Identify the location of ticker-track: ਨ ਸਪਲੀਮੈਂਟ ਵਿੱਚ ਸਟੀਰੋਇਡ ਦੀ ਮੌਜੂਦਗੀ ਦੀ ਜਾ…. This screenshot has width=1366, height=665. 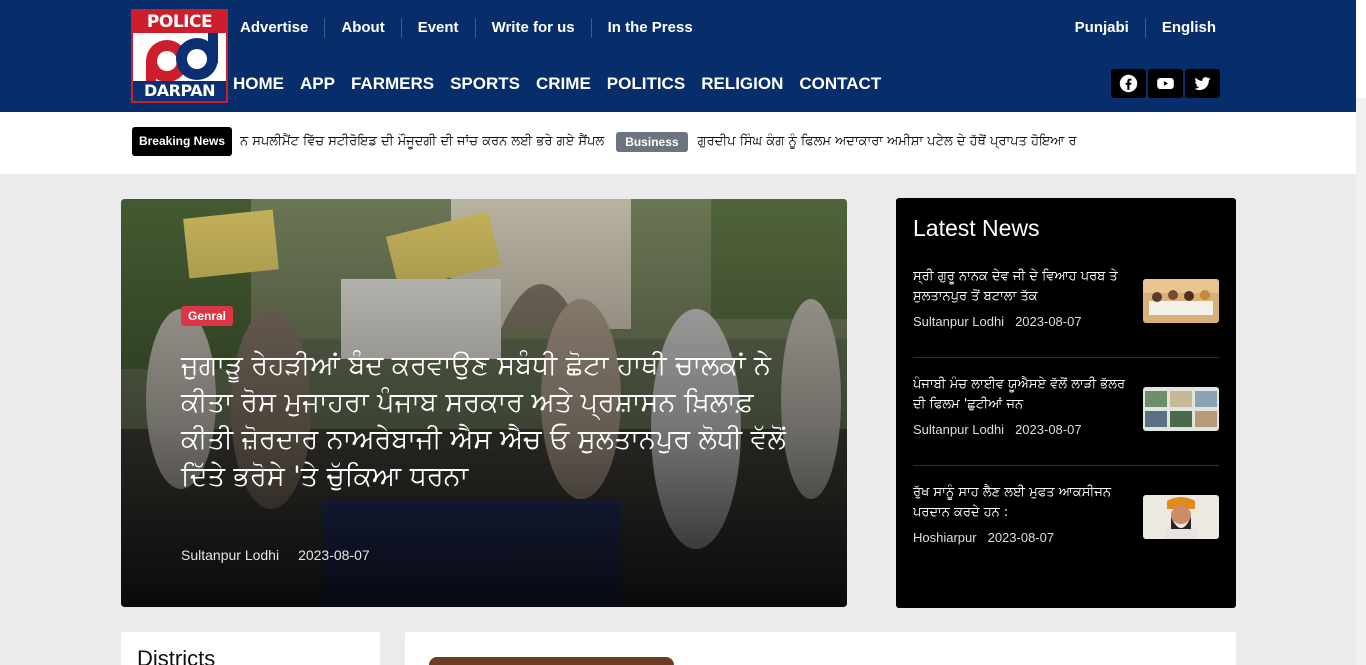
(721, 141).